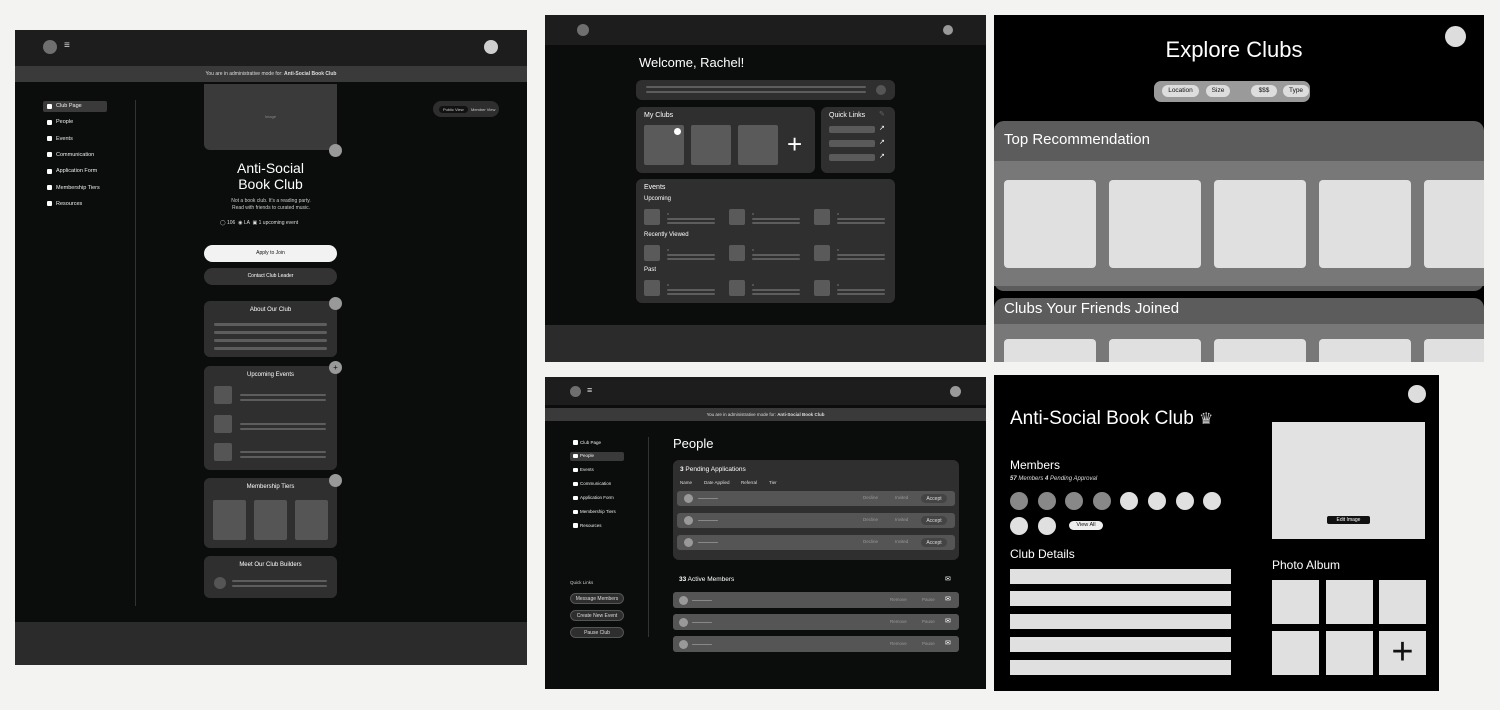  Describe the element at coordinates (589, 390) in the screenshot. I see `hamburger-icon: ≡` at that location.